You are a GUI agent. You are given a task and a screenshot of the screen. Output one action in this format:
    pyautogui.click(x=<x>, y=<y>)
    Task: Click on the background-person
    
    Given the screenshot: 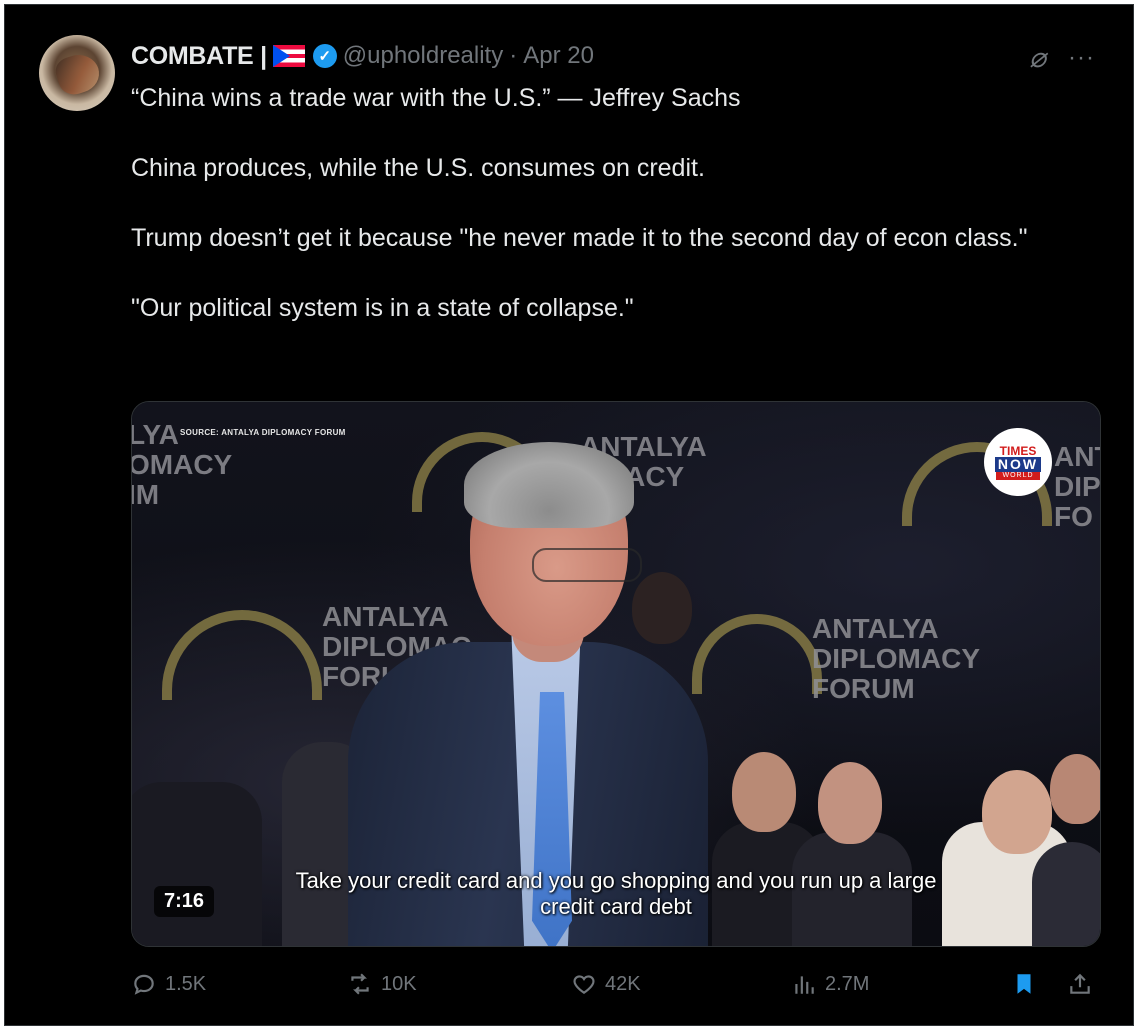 What is the action you would take?
    pyautogui.click(x=662, y=608)
    